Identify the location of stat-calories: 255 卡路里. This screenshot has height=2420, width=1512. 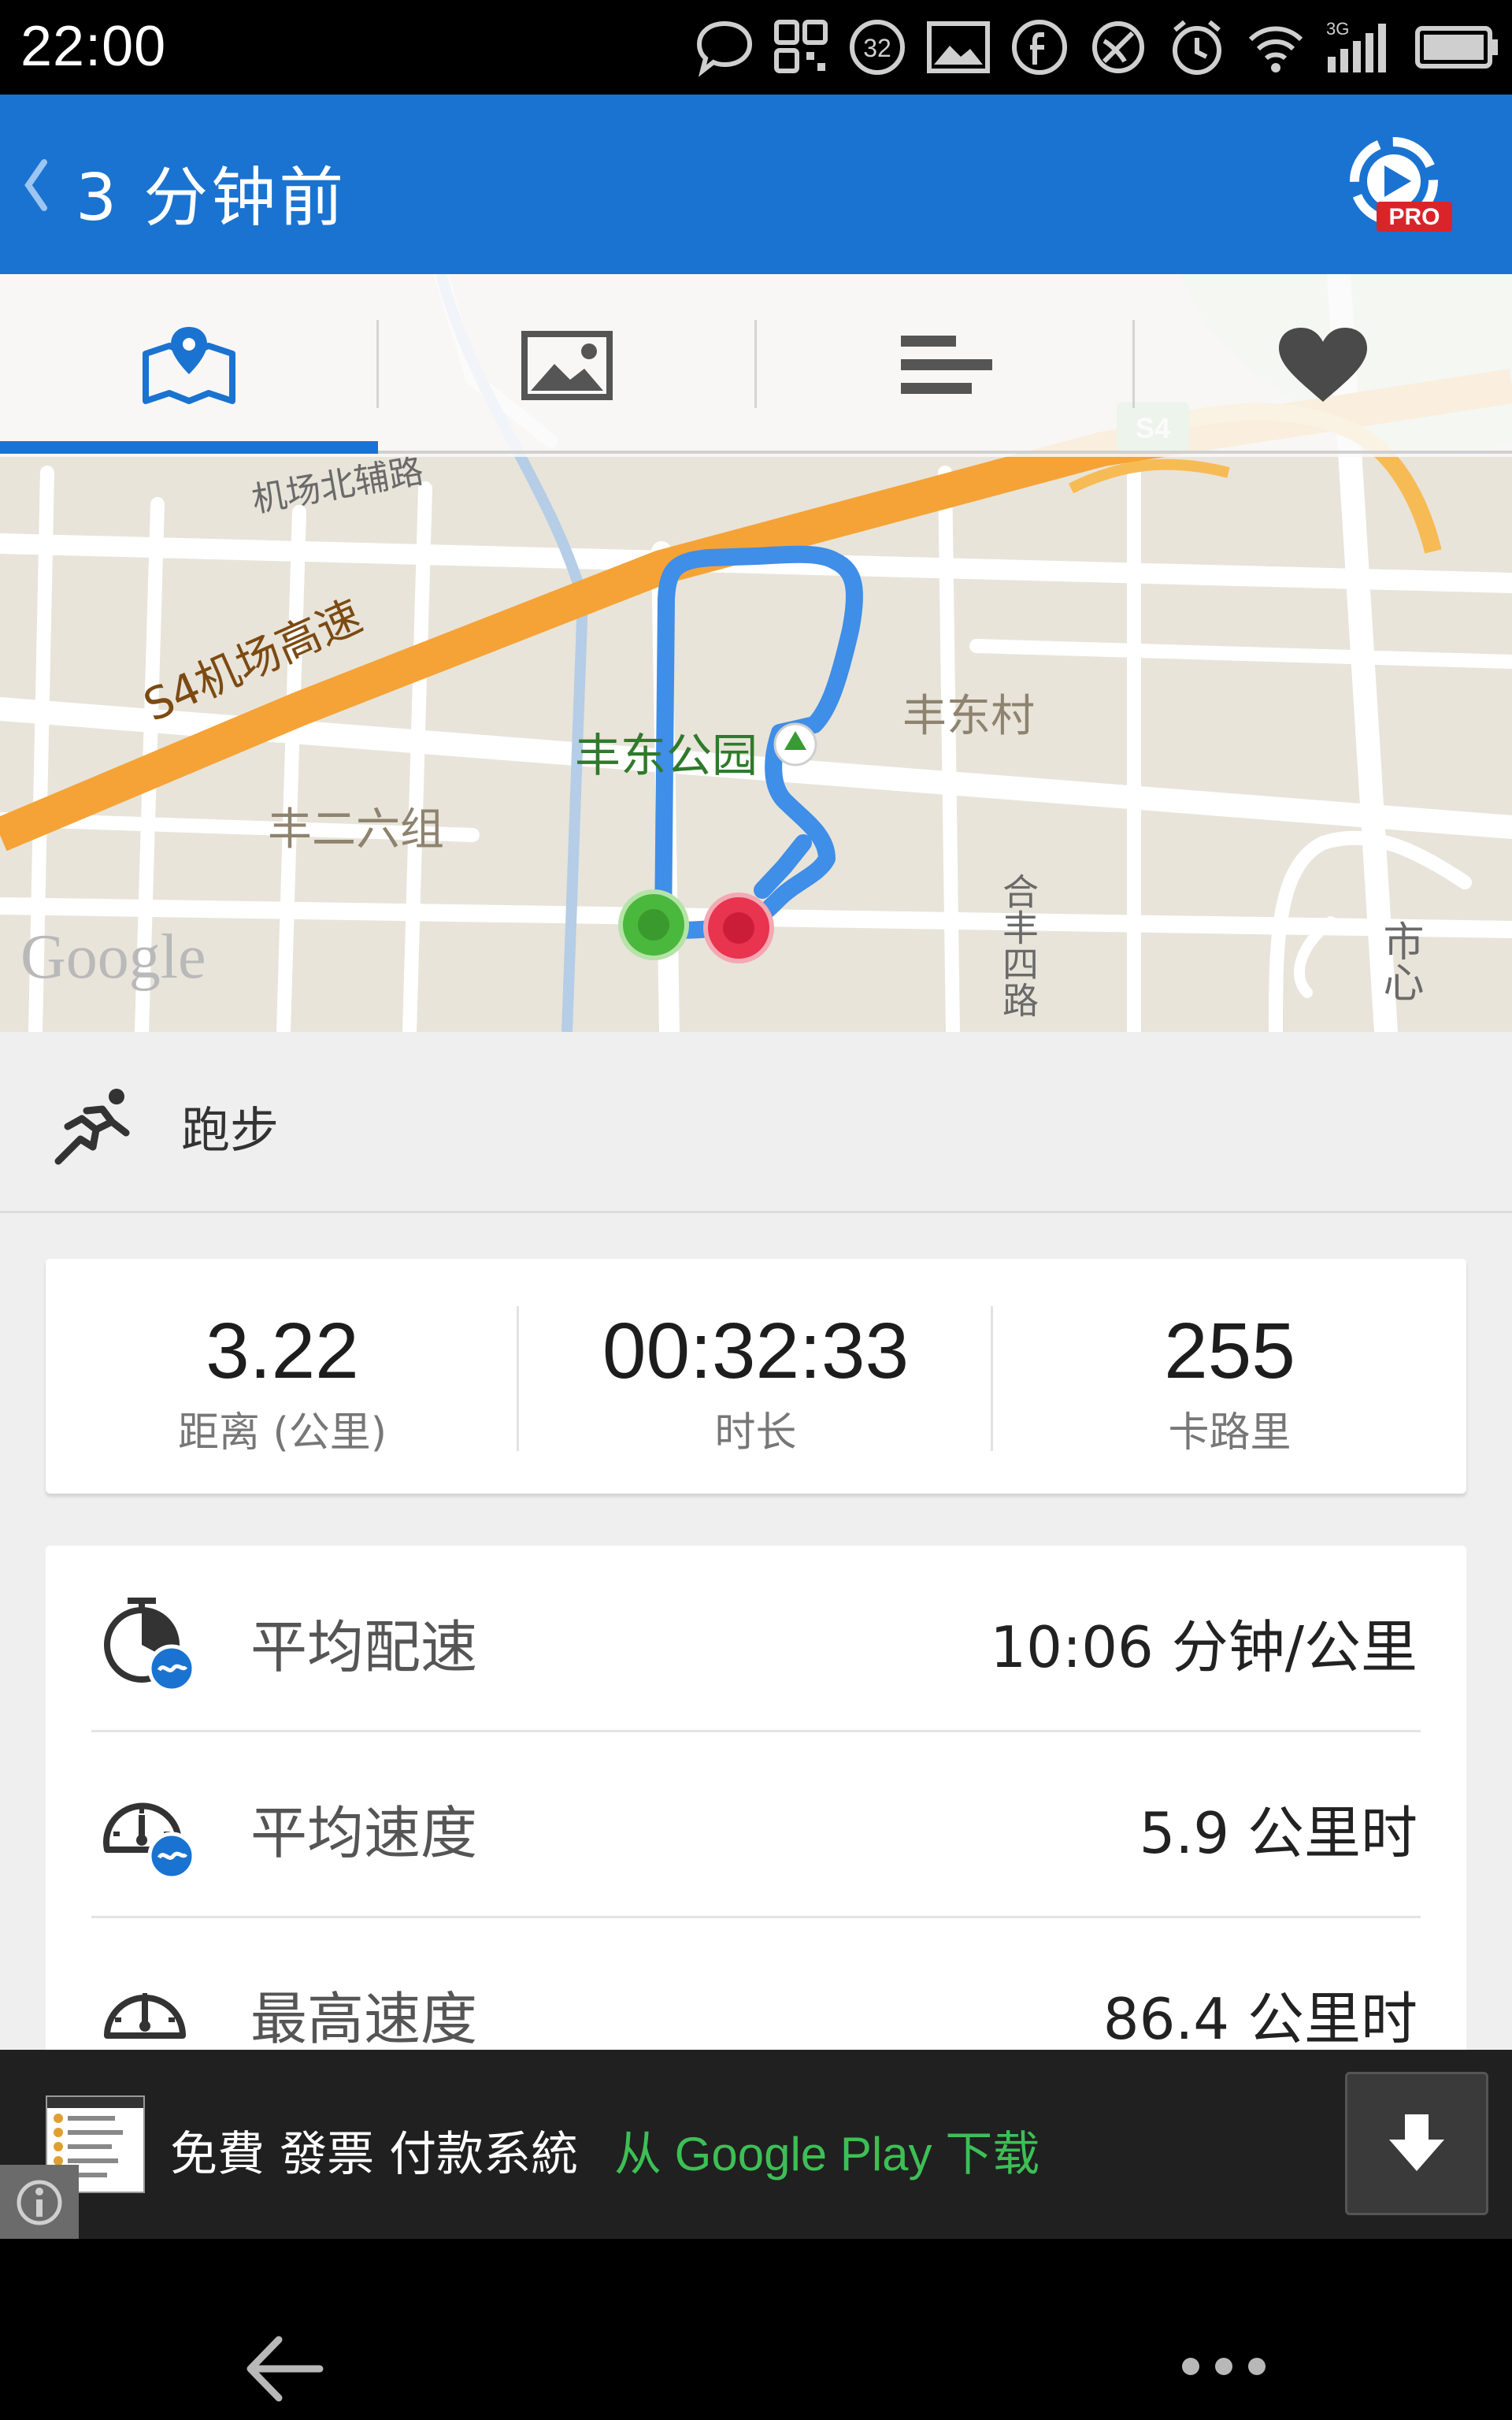
(1229, 1376).